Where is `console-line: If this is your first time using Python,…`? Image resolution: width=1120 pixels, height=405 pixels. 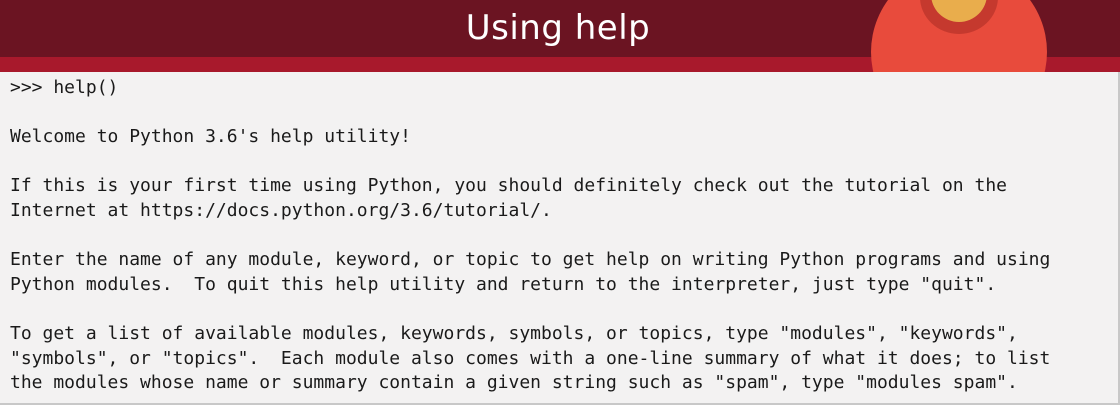 console-line: If this is your first time using Python,… is located at coordinates (508, 186).